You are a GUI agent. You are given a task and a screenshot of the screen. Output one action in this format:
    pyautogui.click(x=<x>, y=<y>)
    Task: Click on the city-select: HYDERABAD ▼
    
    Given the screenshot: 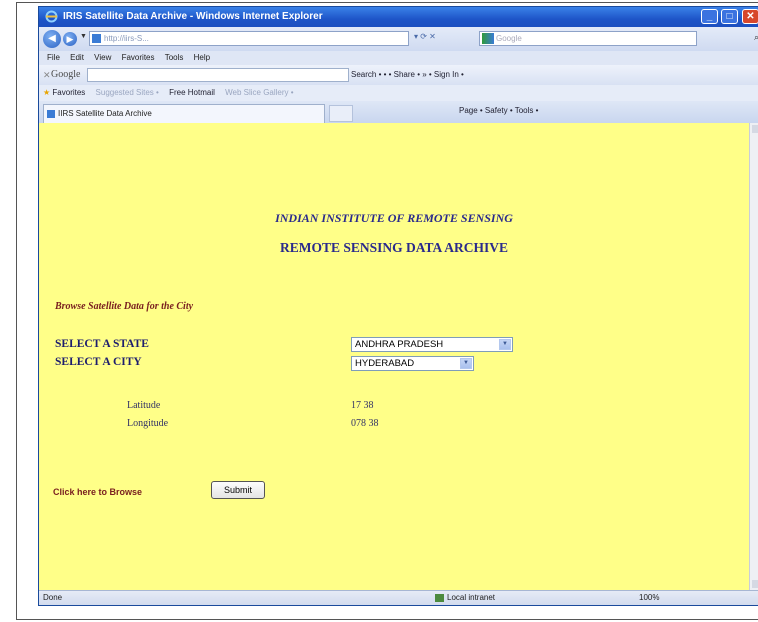 What is the action you would take?
    pyautogui.click(x=412, y=363)
    